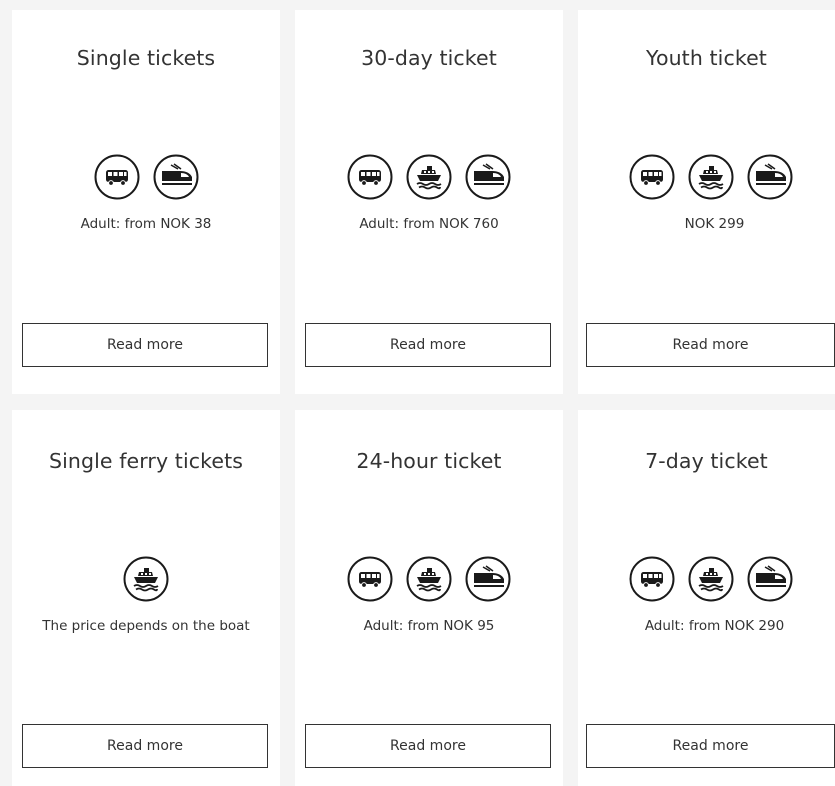 Image resolution: width=835 pixels, height=786 pixels. I want to click on price-text: Adult: from NOK 38, so click(146, 224).